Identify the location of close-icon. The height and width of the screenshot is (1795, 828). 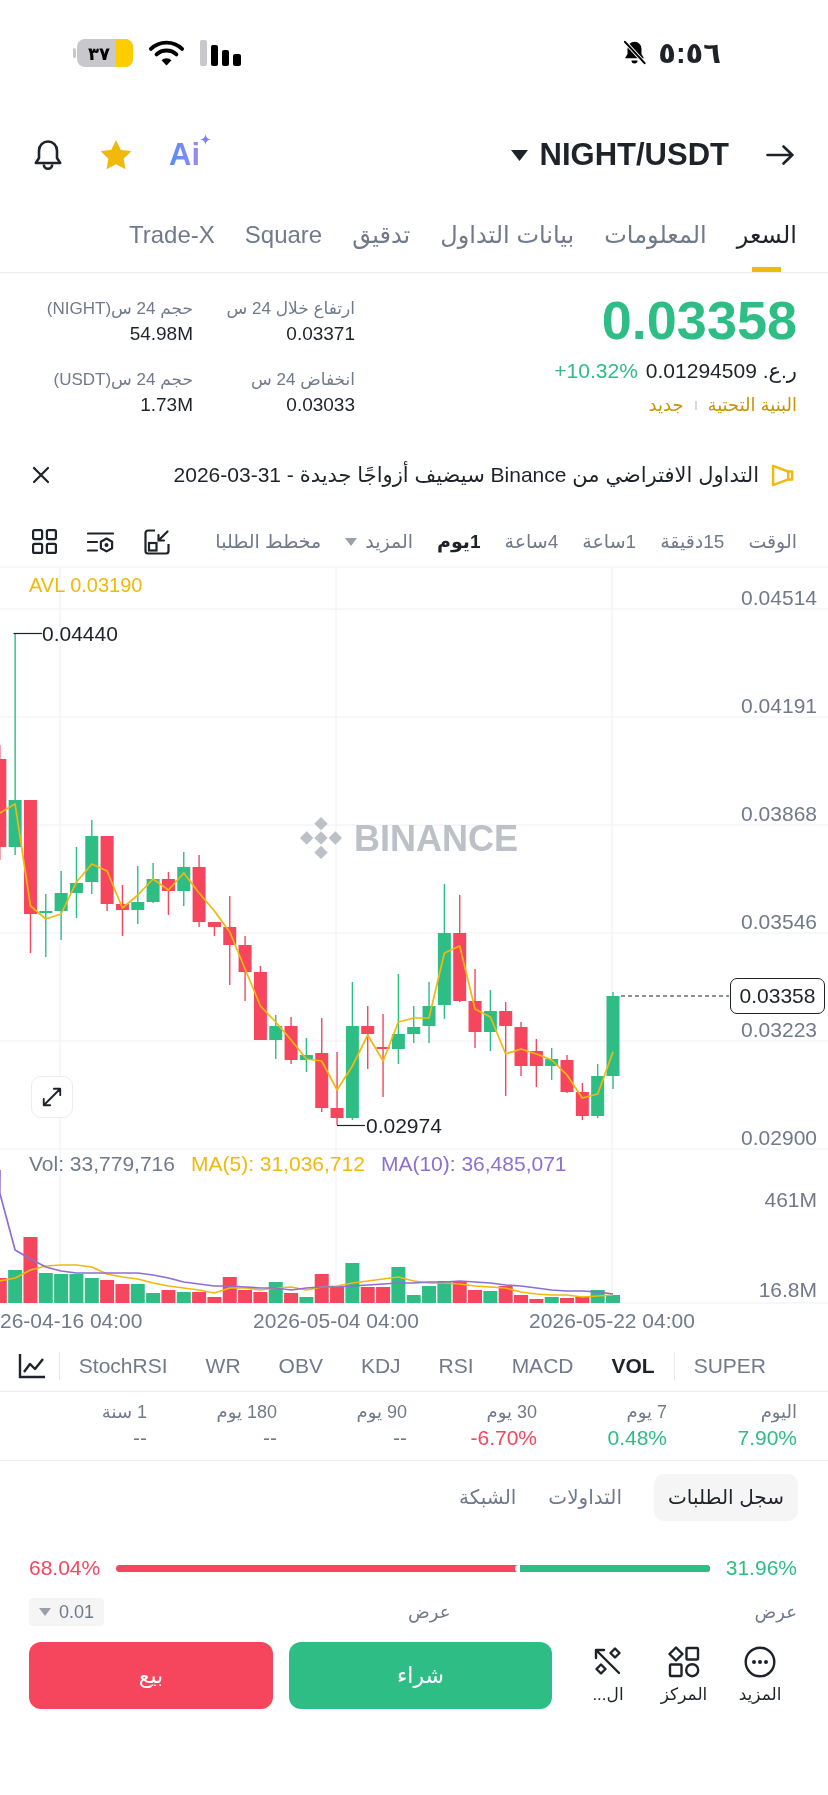
(41, 475).